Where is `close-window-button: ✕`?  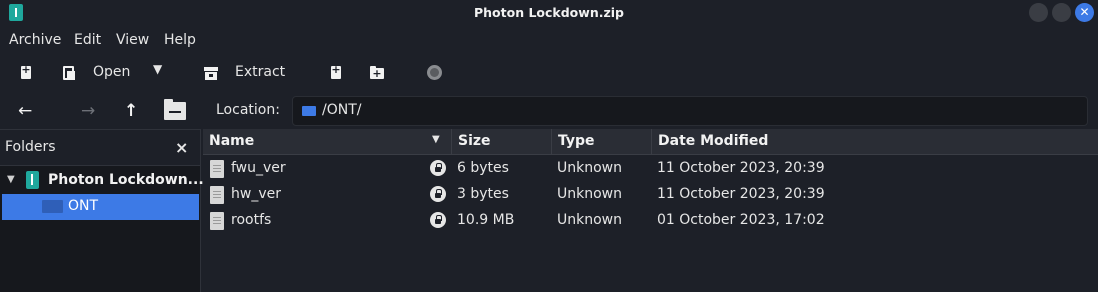
close-window-button: ✕ is located at coordinates (1084, 12).